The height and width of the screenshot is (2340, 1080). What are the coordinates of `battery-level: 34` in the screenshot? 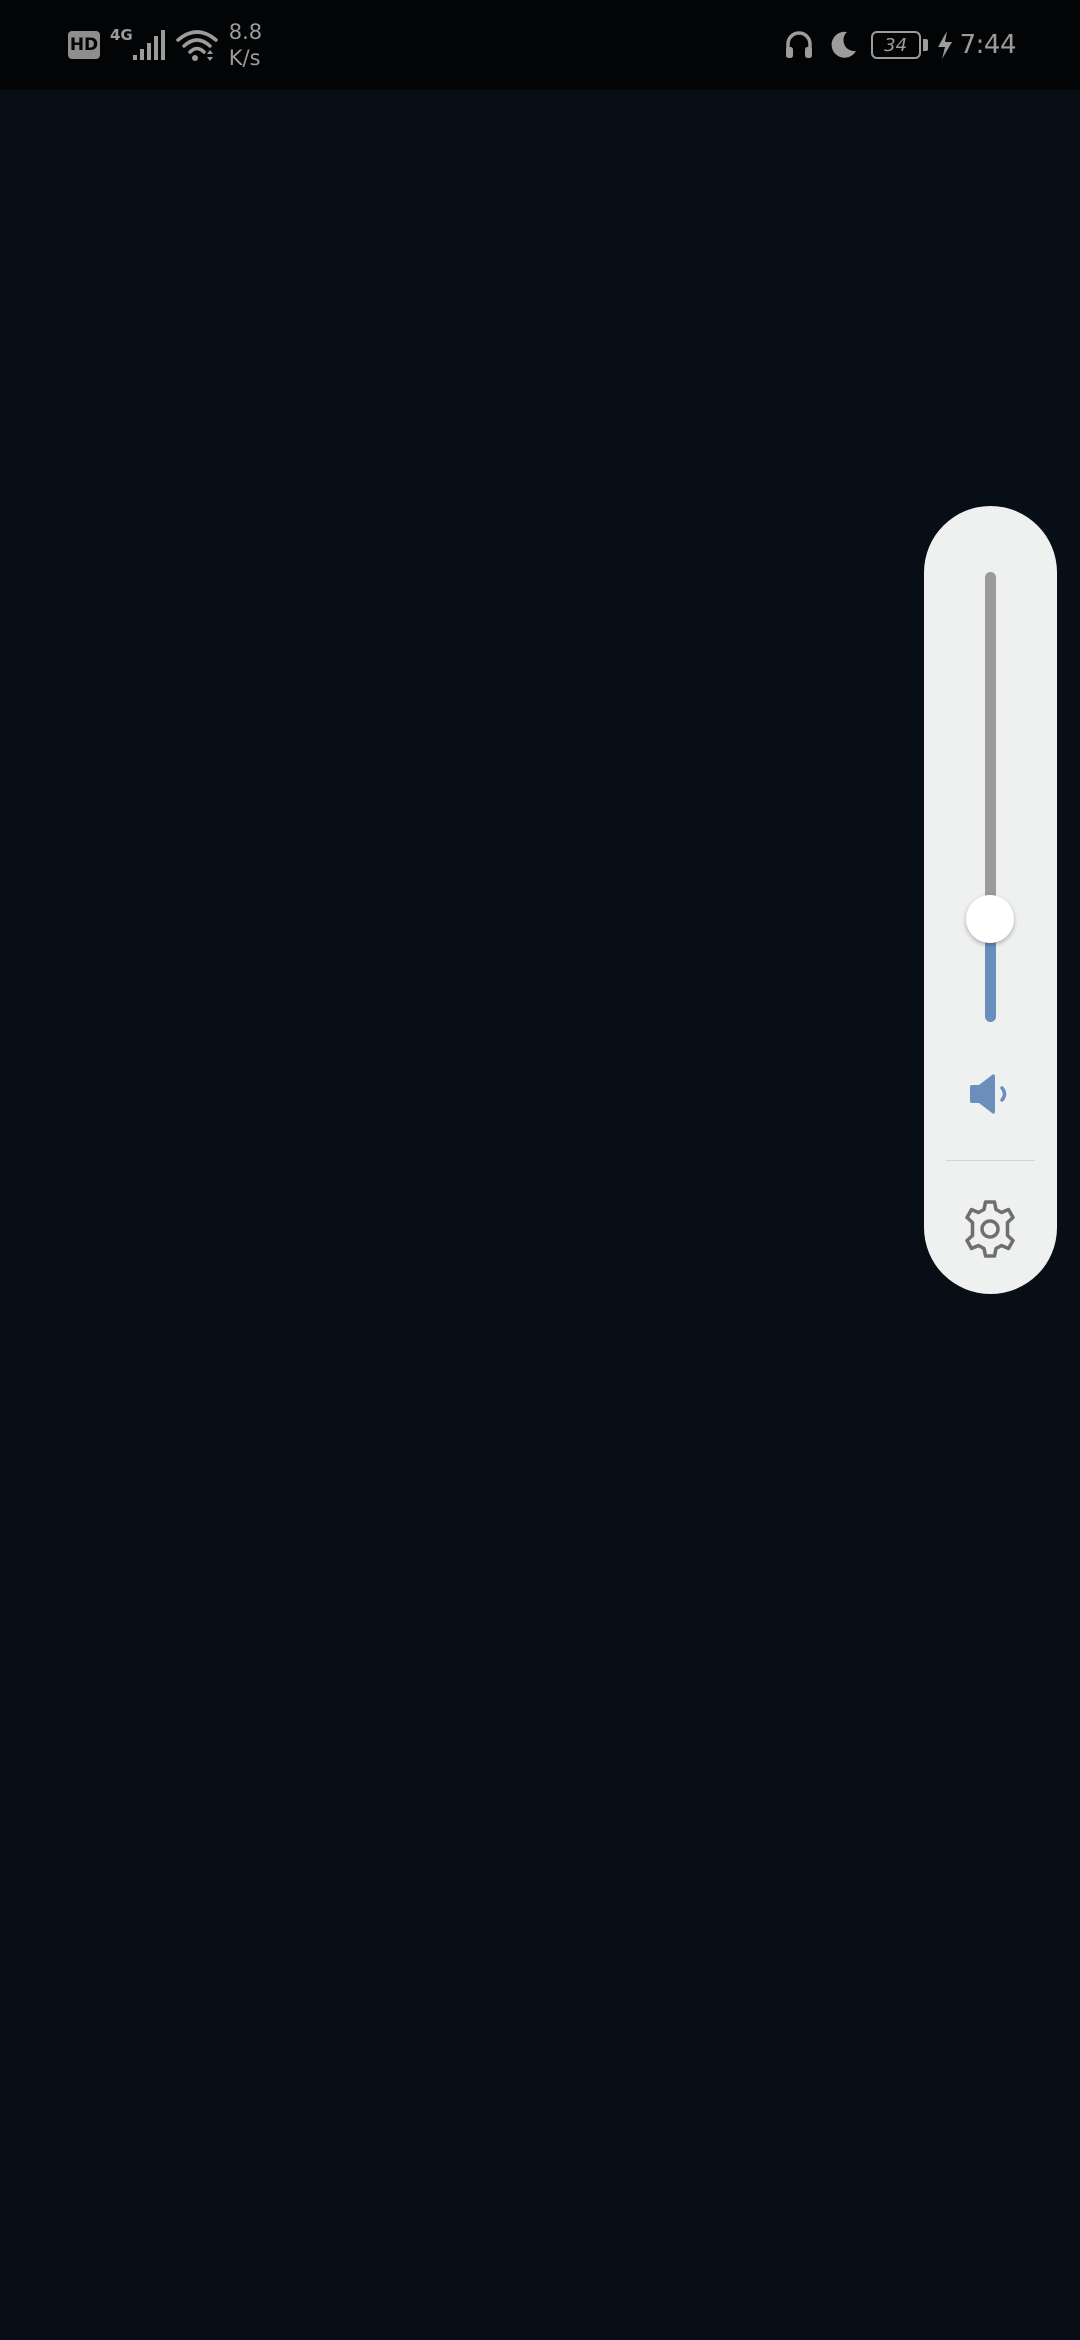 It's located at (896, 45).